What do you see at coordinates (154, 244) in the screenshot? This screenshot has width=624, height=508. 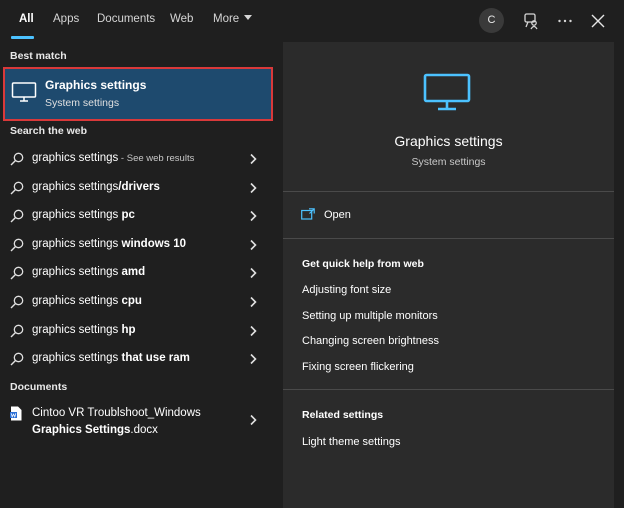 I see `web-result-suggestion: windows 10` at bounding box center [154, 244].